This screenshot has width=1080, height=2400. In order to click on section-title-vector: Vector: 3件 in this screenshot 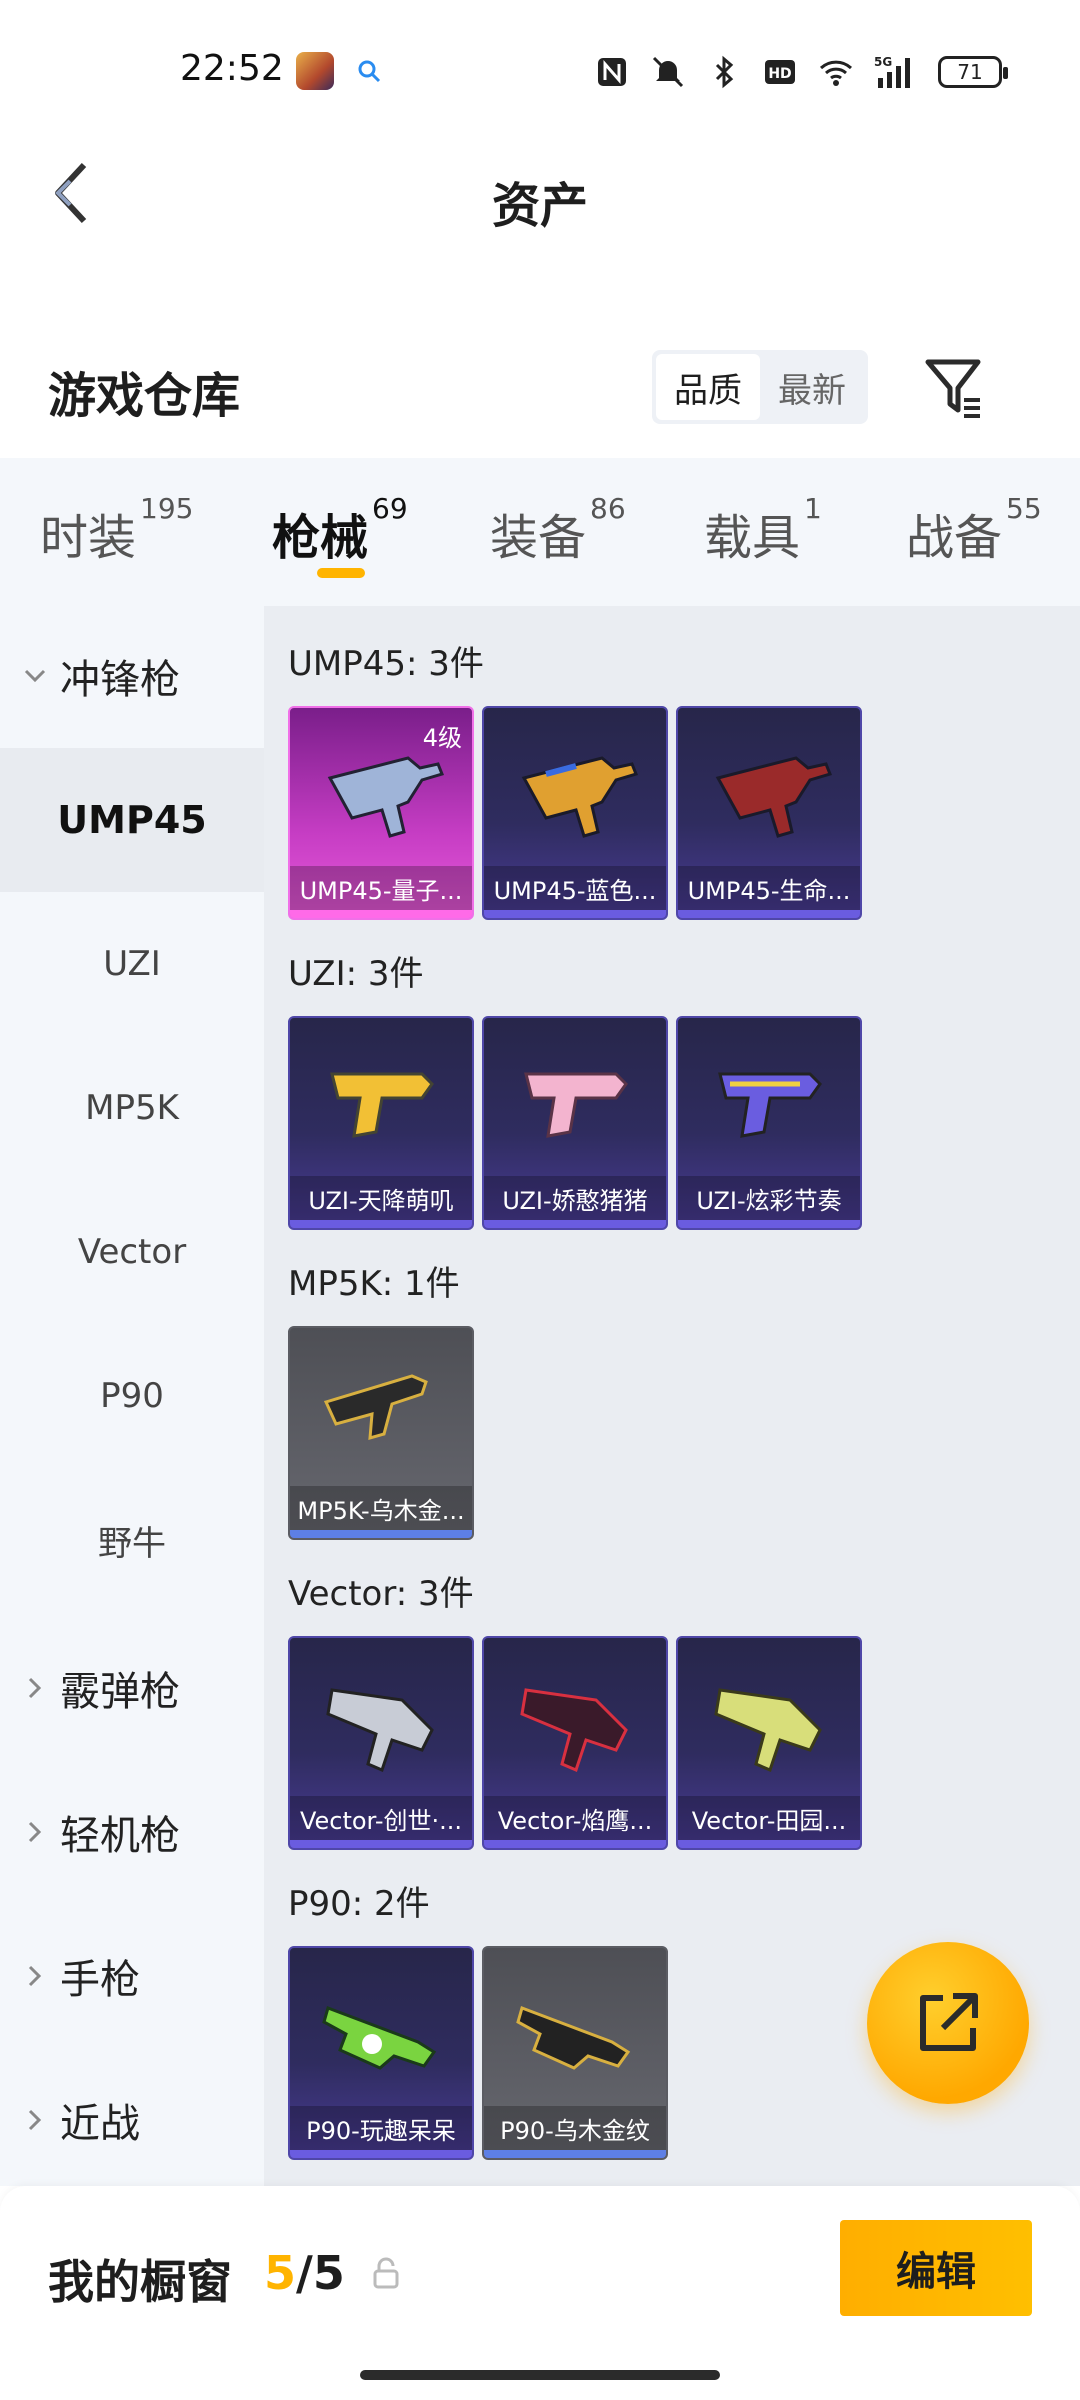, I will do `click(381, 1594)`.